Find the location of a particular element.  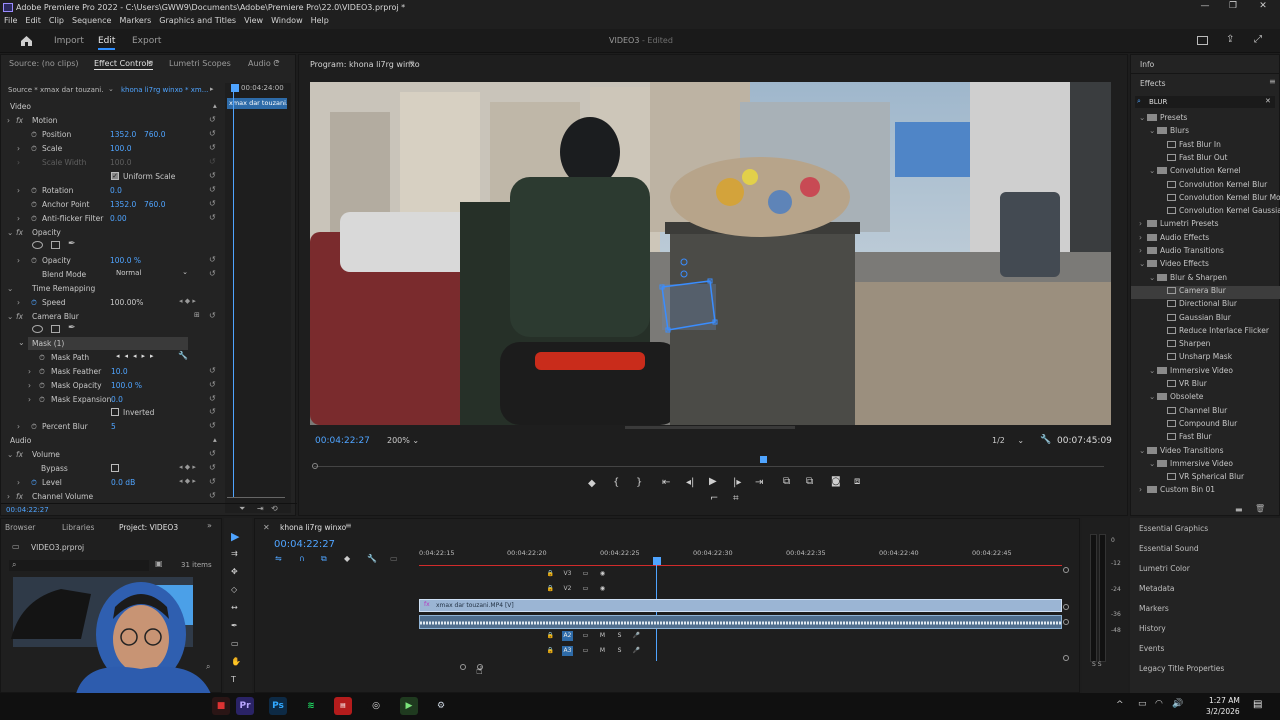

inverted-checkbox is located at coordinates (115, 412).